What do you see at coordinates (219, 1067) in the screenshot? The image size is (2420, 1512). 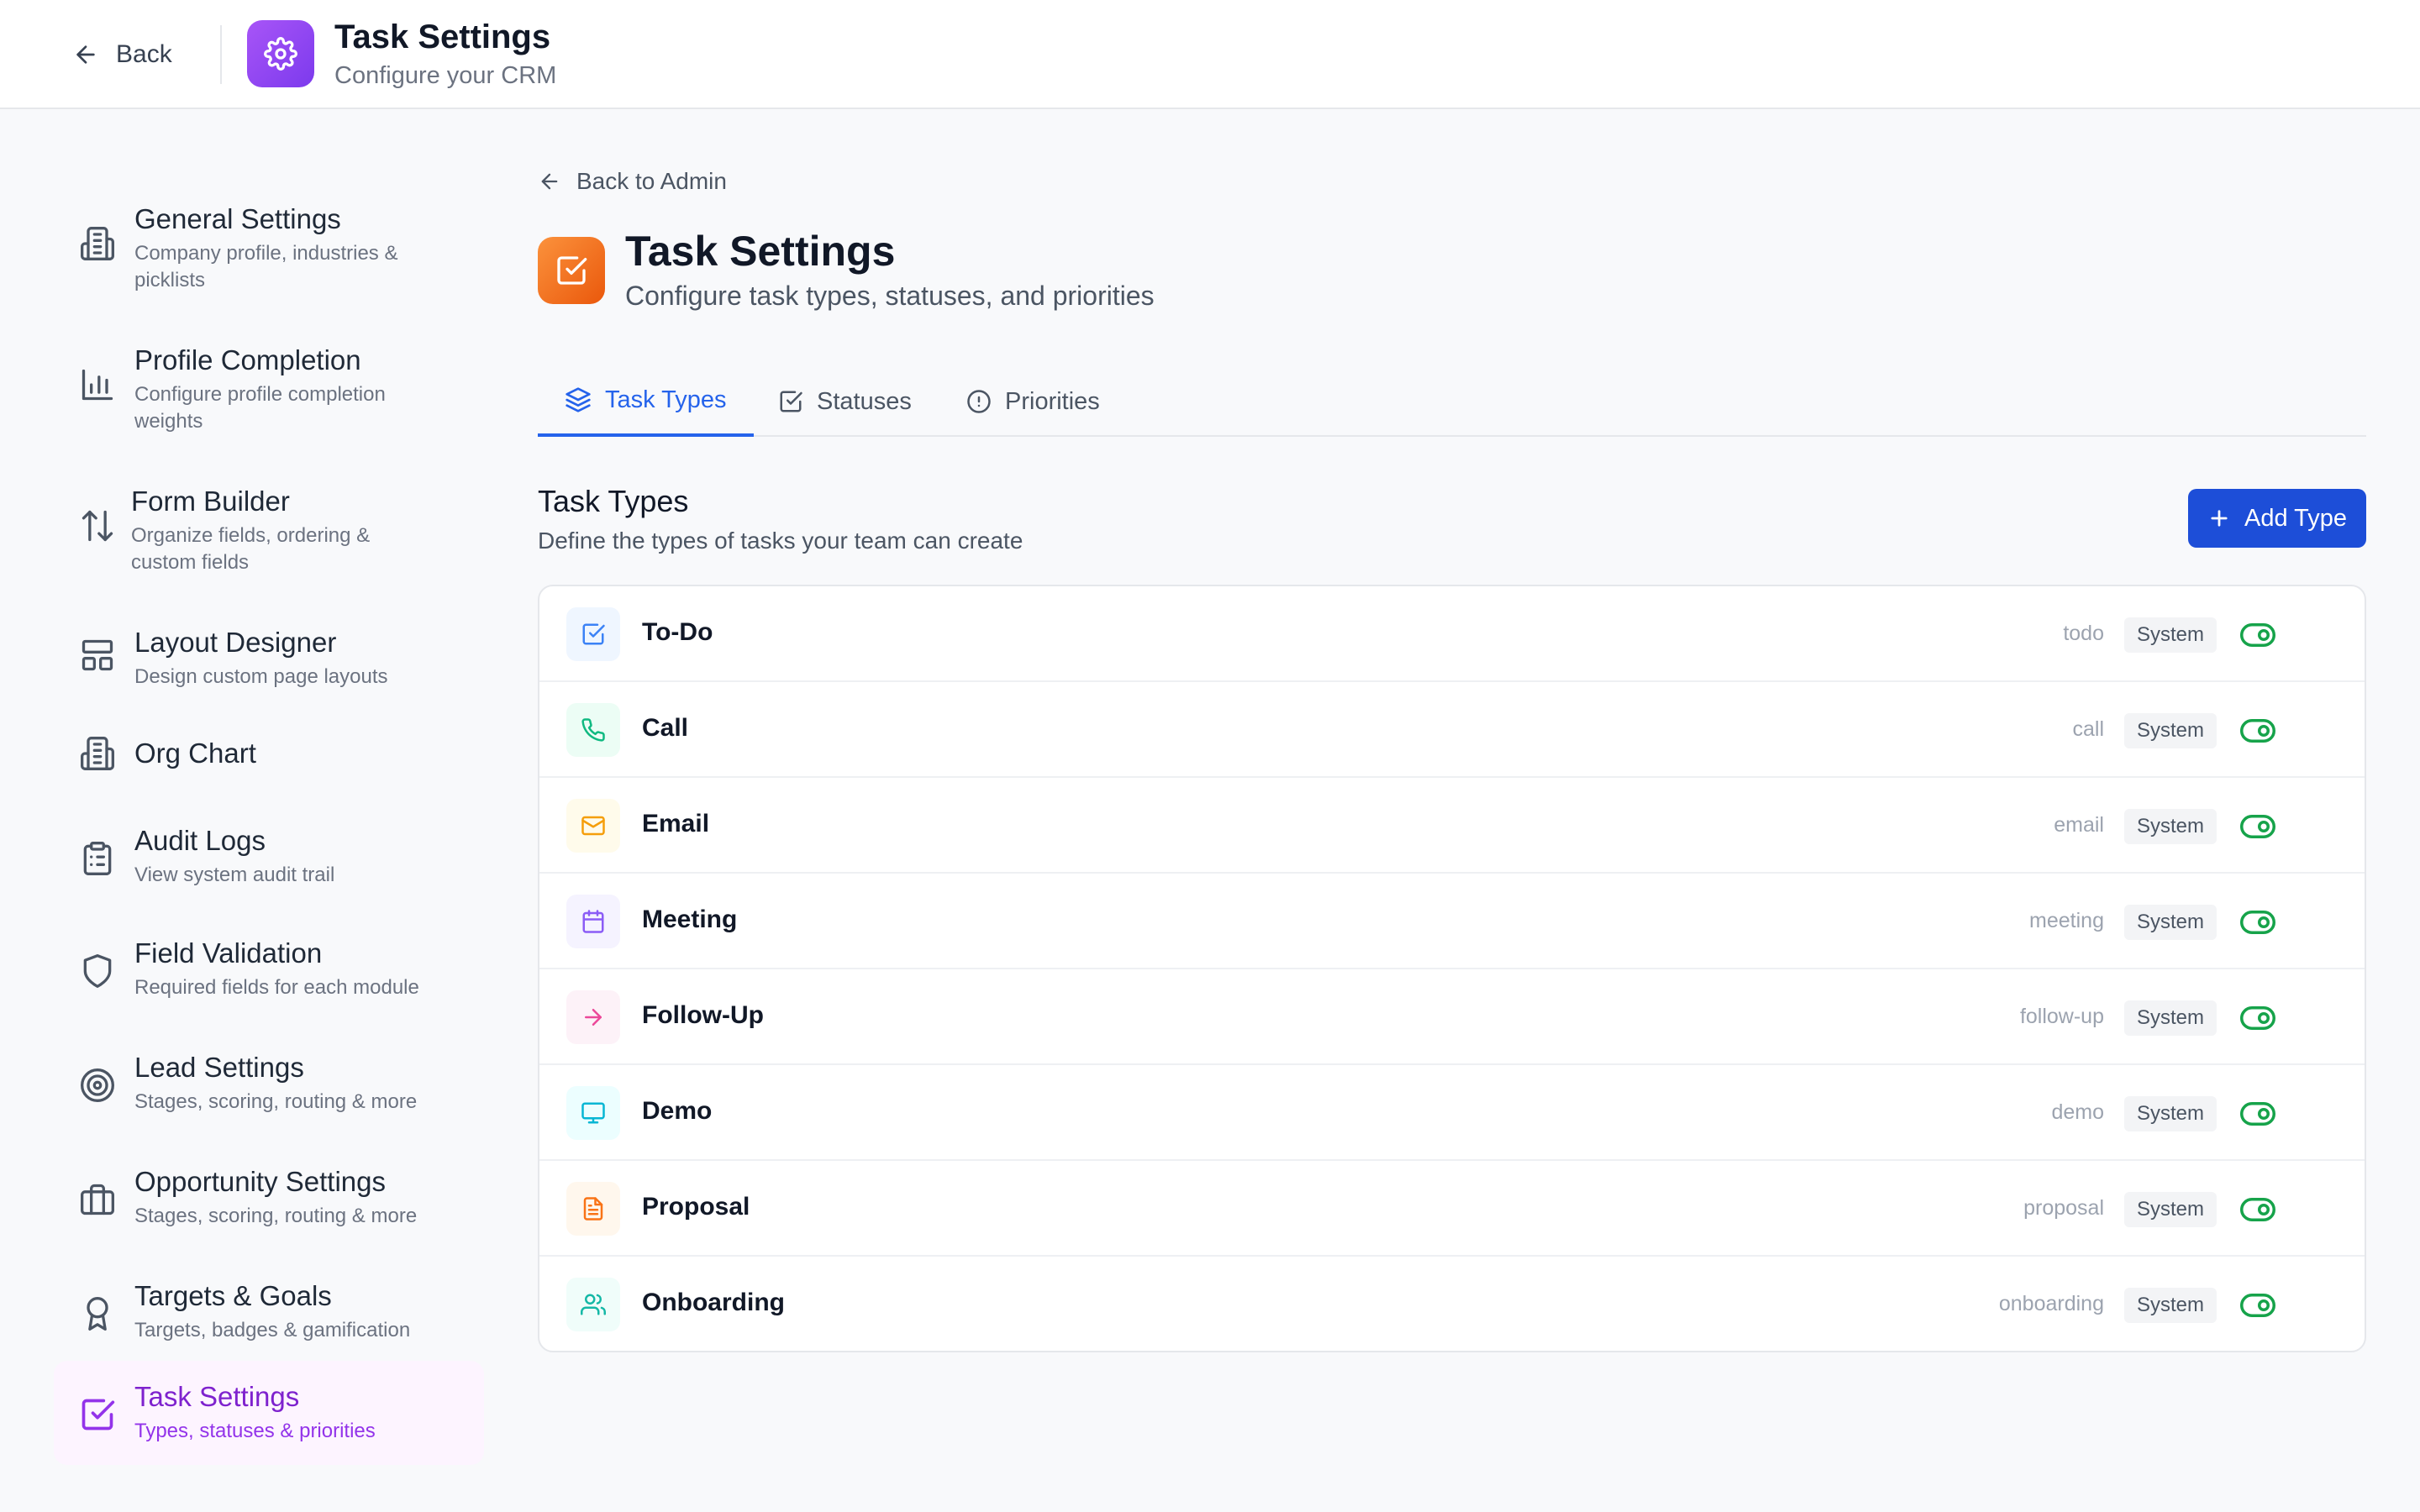 I see `sidebar-item-title: Lead Settings` at bounding box center [219, 1067].